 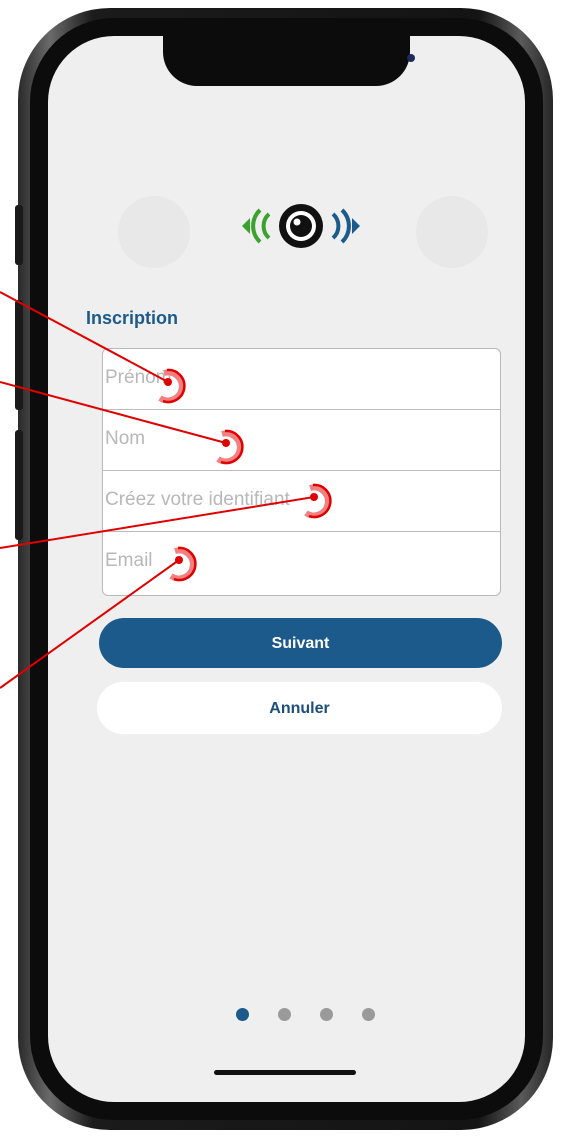 What do you see at coordinates (301, 226) in the screenshot?
I see `app-logo-eye-icon` at bounding box center [301, 226].